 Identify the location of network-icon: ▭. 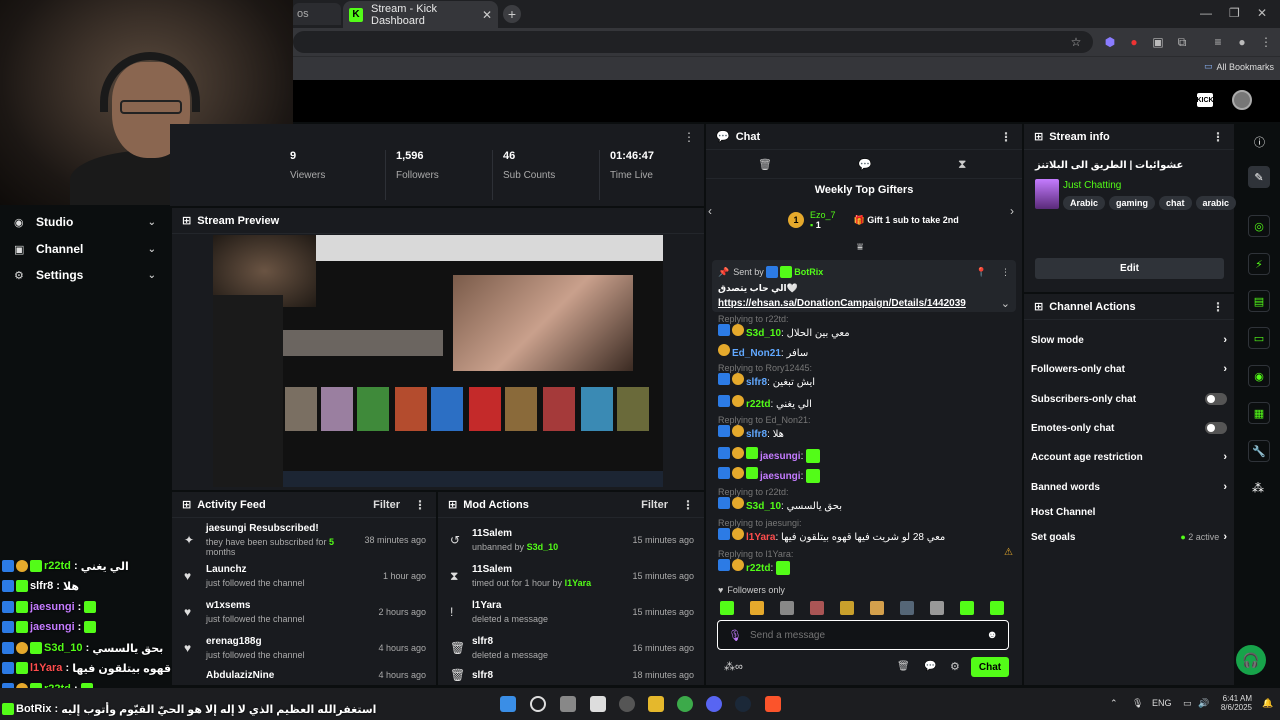
(1187, 703).